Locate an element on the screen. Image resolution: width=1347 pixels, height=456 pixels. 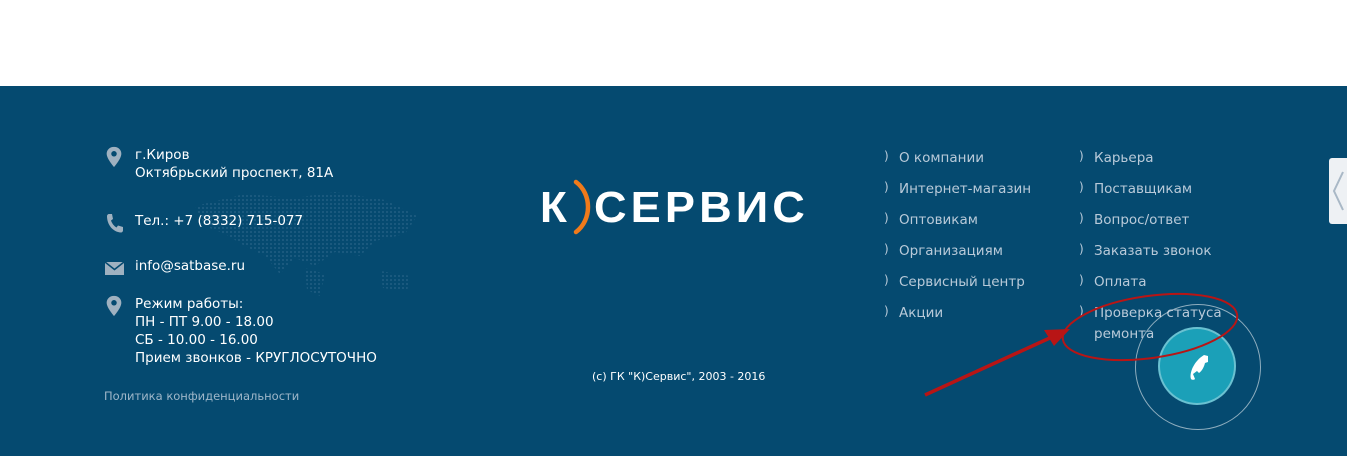
logo-letter-k: К is located at coordinates (554, 207).